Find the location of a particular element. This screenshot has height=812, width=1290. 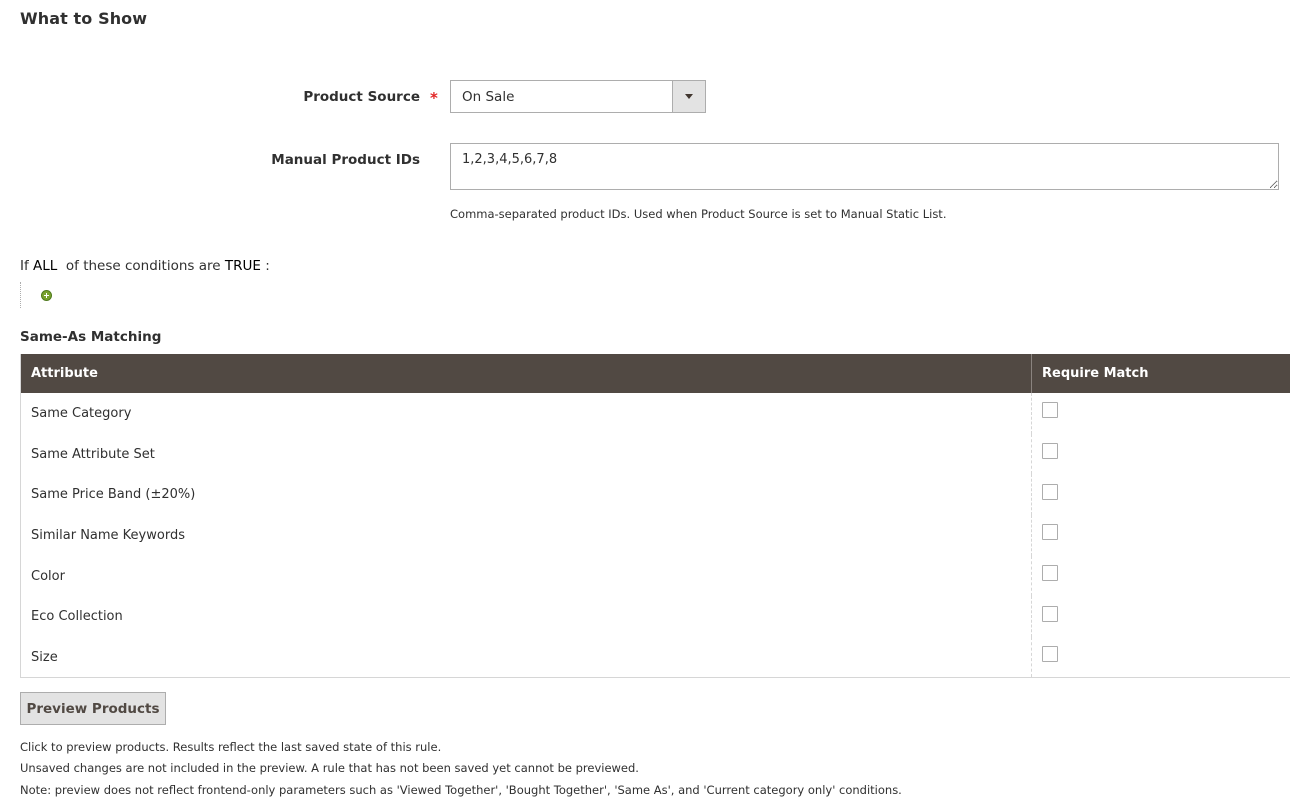

conditions-aggregator-link: ALL is located at coordinates (45, 266).